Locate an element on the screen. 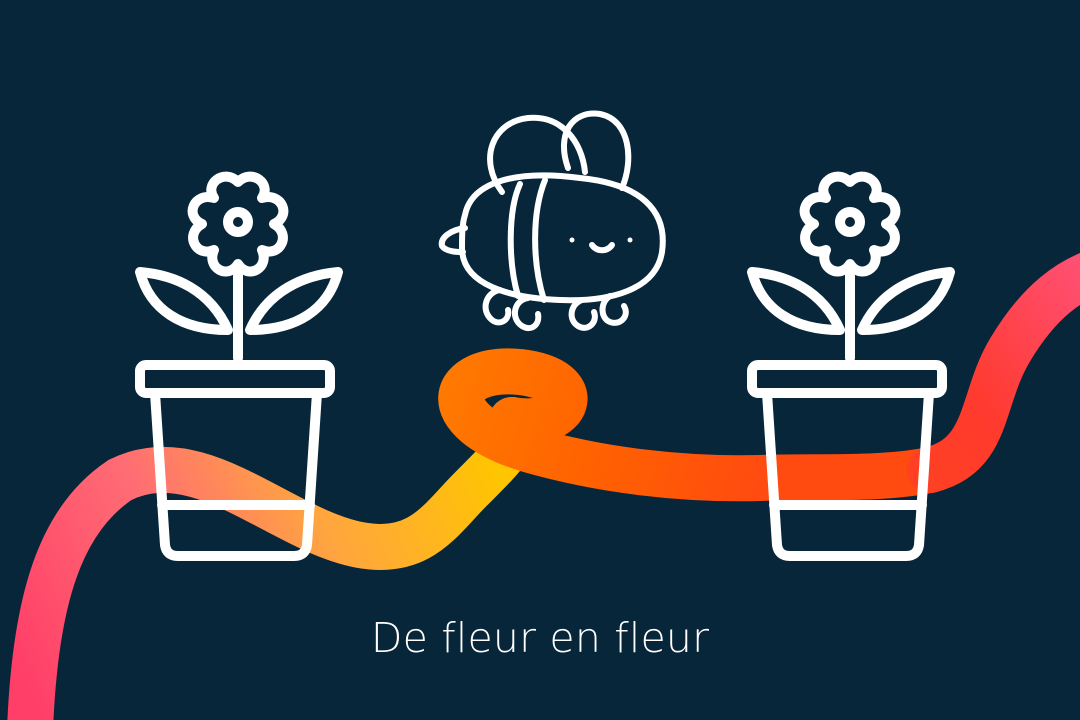  bee-icon is located at coordinates (552, 221).